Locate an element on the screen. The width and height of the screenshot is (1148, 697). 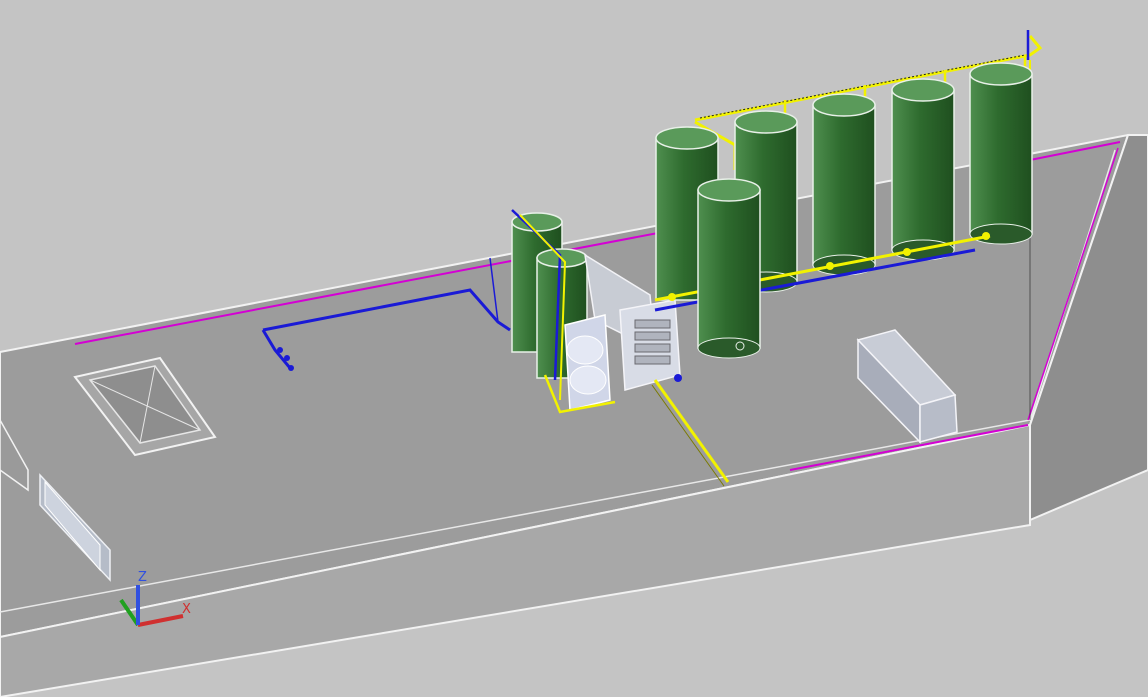
ucs-x-label: X is located at coordinates (186, 609).